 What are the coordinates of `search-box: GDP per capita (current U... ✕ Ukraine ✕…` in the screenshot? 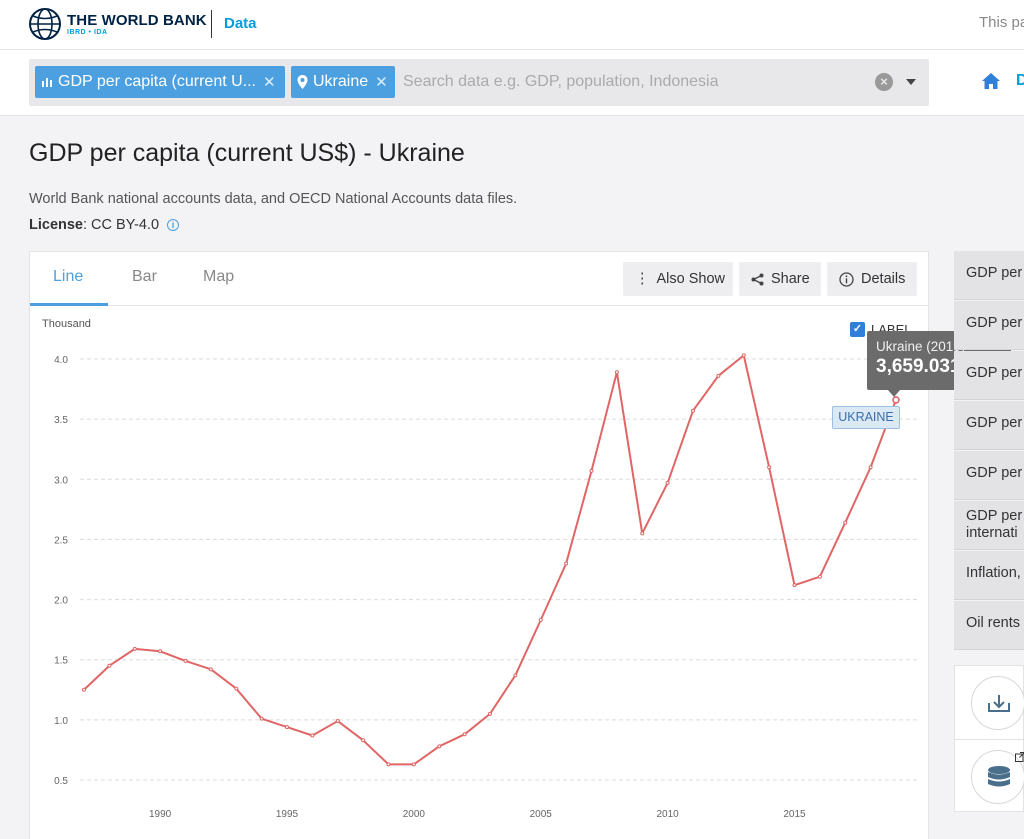 It's located at (479, 82).